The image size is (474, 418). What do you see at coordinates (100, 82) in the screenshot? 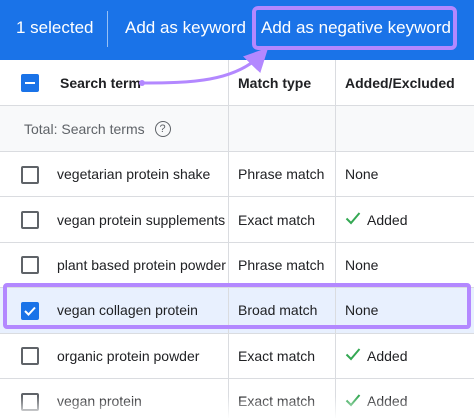
I see `column-header-search-term: Search term` at bounding box center [100, 82].